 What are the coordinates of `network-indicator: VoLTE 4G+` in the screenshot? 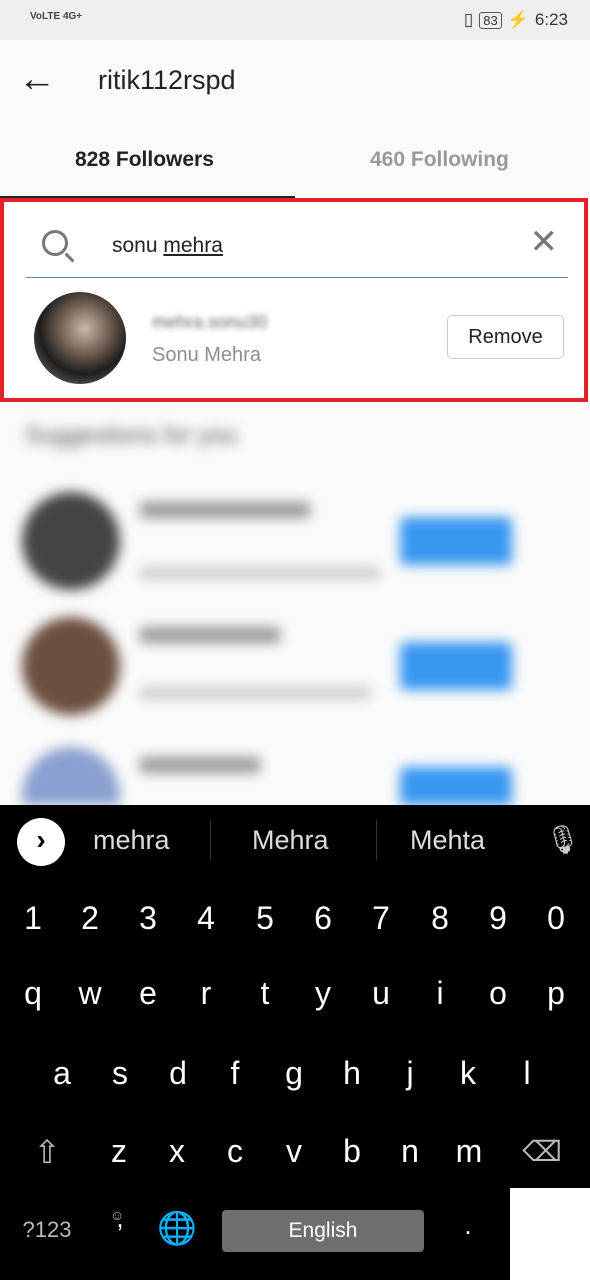 It's located at (56, 16).